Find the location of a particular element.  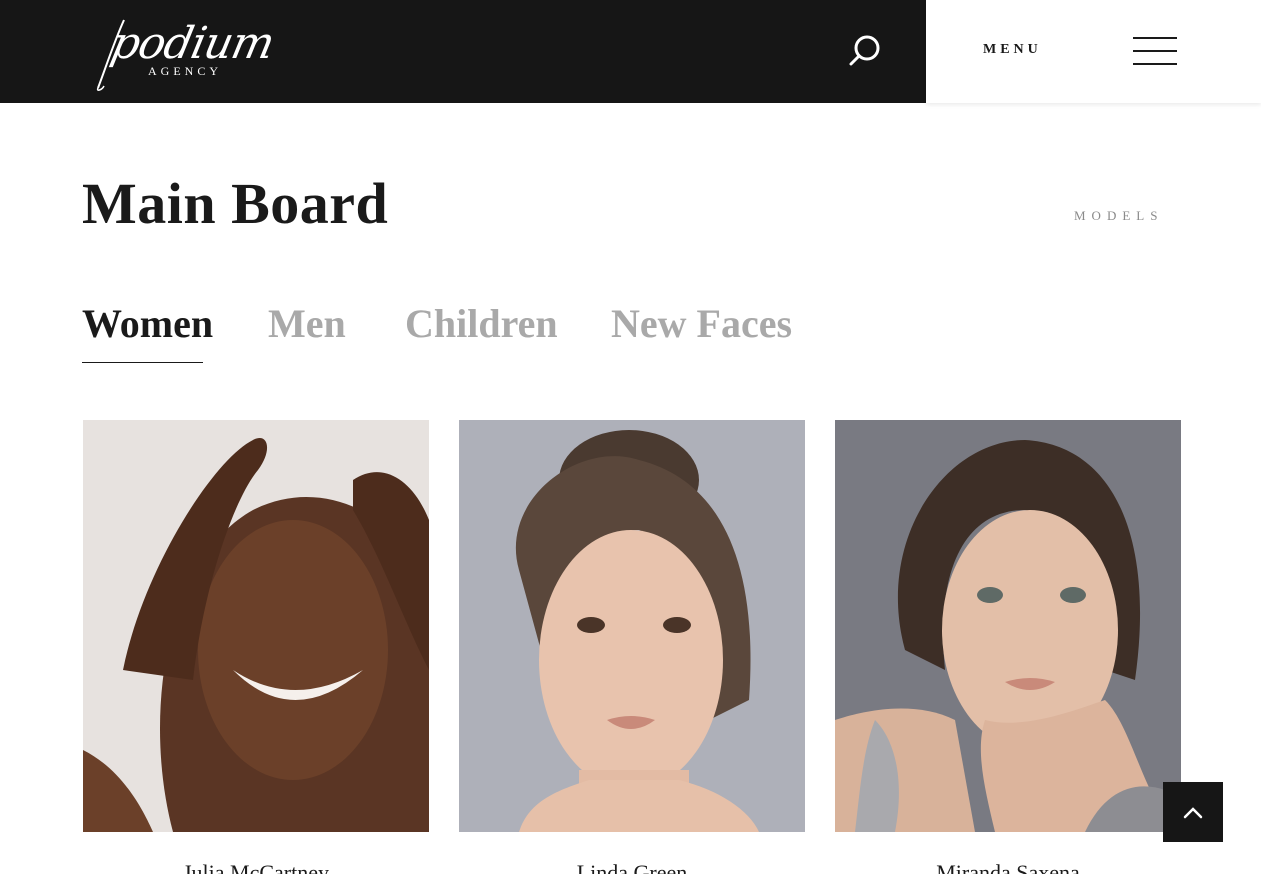

tab-men: Men is located at coordinates (307, 323).